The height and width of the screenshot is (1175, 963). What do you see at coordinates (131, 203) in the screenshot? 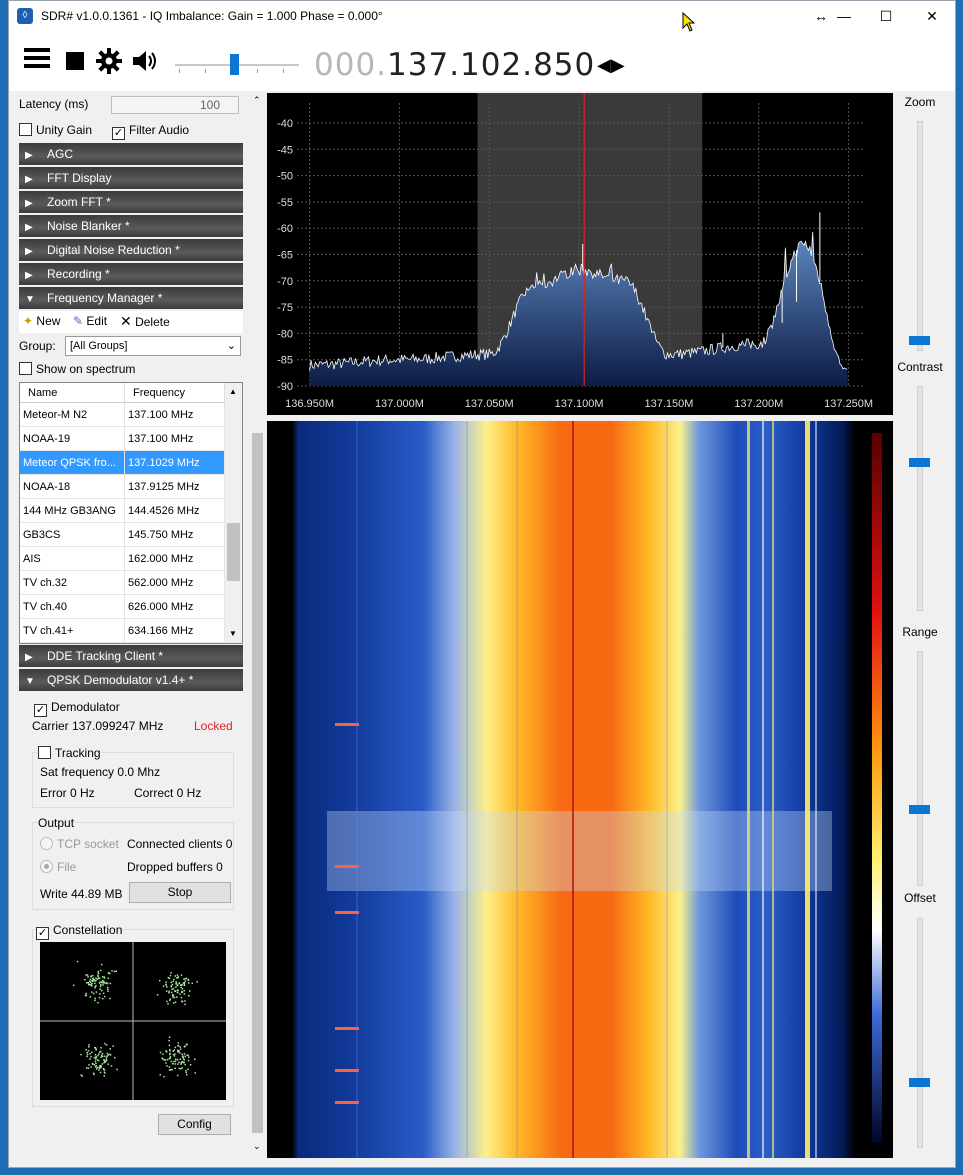
I see `panel-header-zoom-fft: ▶ Zoom FFT *` at bounding box center [131, 203].